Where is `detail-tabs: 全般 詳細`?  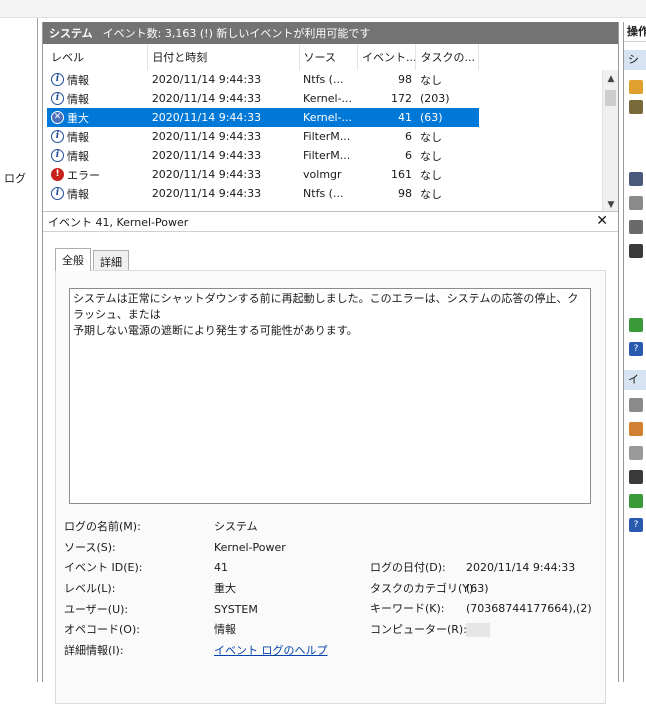
detail-tabs: 全般 詳細 is located at coordinates (93, 260).